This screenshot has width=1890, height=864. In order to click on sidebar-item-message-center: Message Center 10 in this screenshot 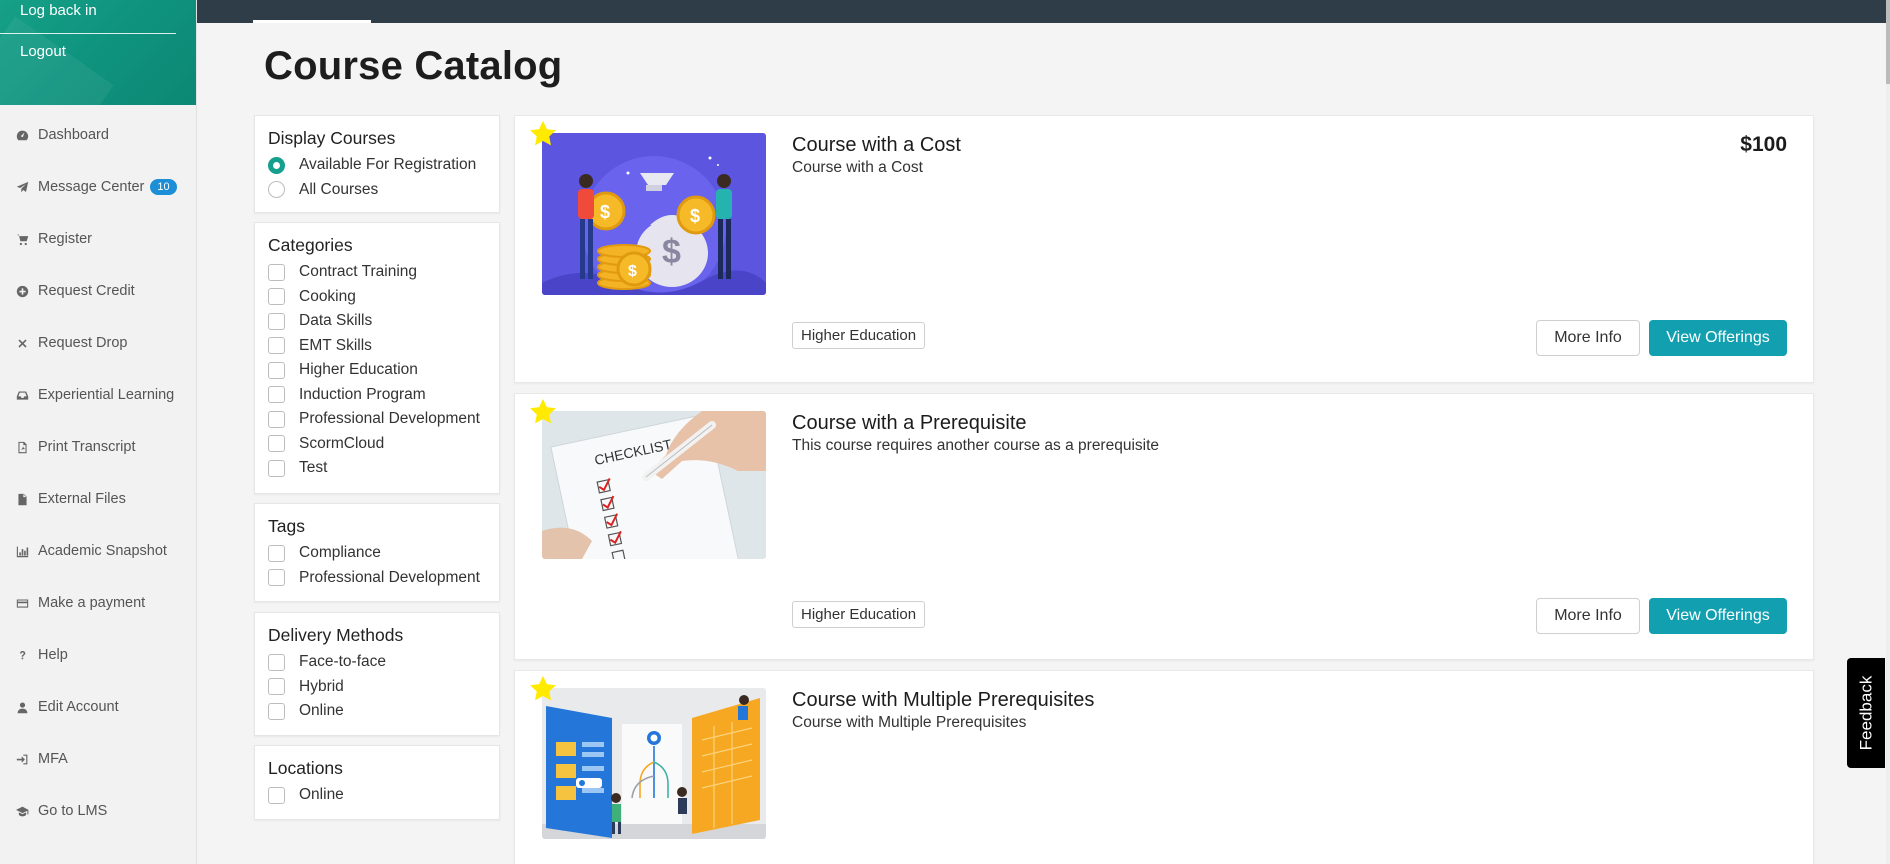, I will do `click(98, 187)`.